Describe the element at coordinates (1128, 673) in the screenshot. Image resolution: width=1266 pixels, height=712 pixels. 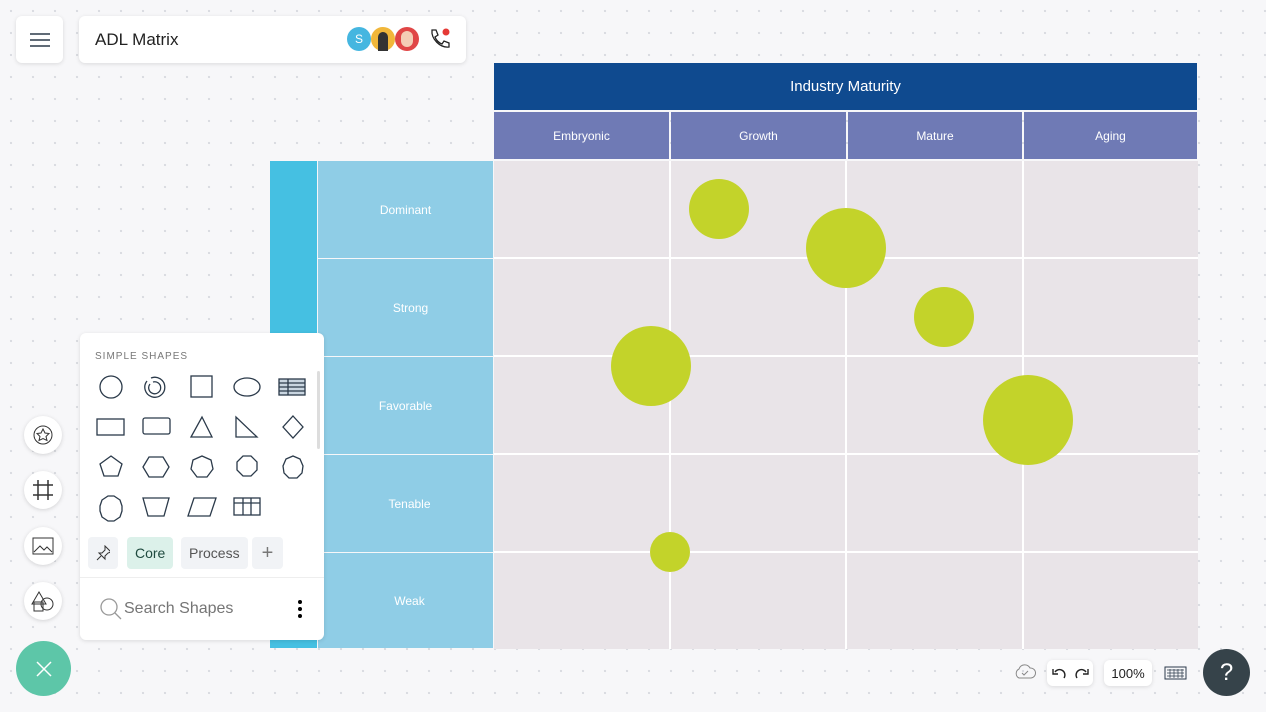
I see `zoom-level: 100%` at that location.